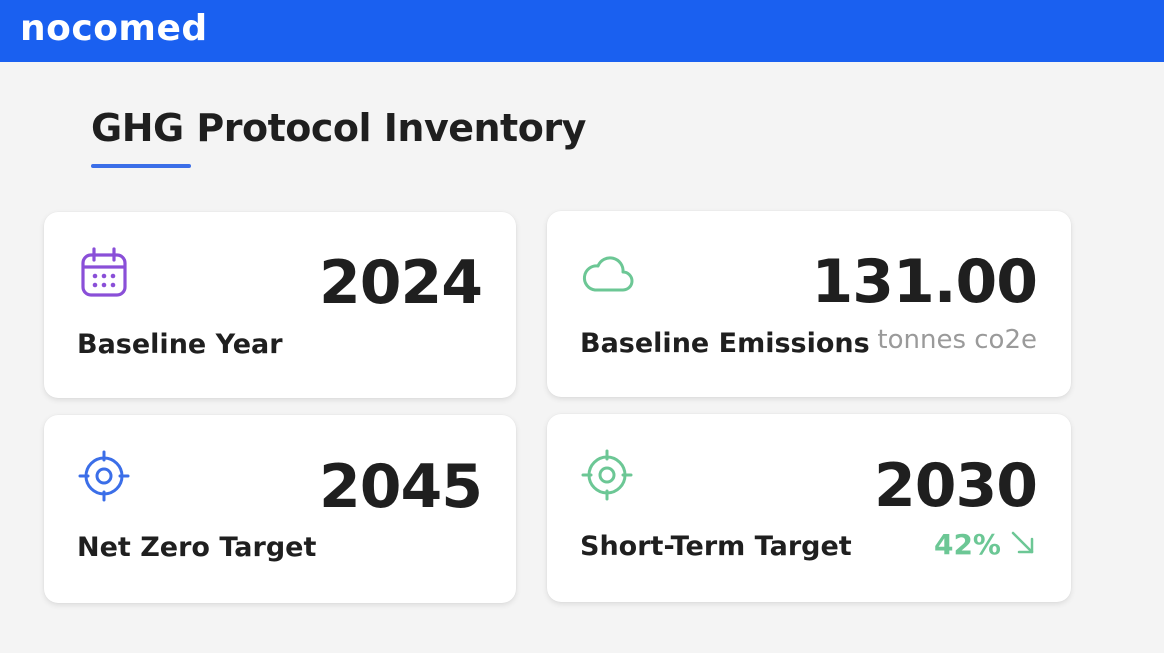 The width and height of the screenshot is (1164, 653). Describe the element at coordinates (401, 487) in the screenshot. I see `net-zero-target-value: 2045` at that location.